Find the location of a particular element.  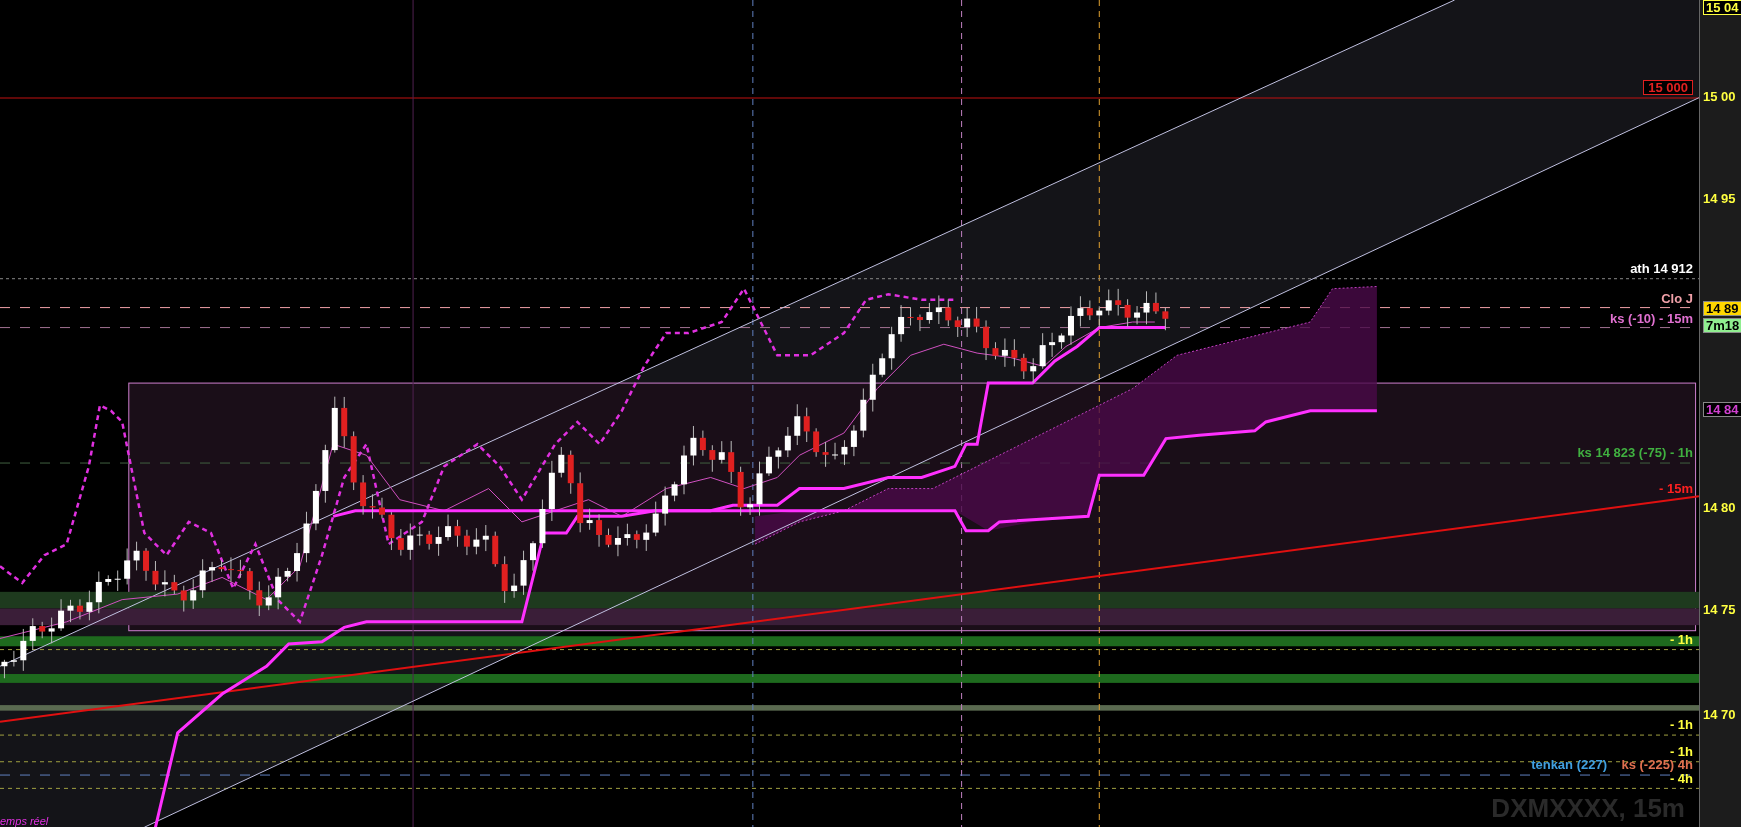

axis-price-label: 14 75 is located at coordinates (1719, 609).